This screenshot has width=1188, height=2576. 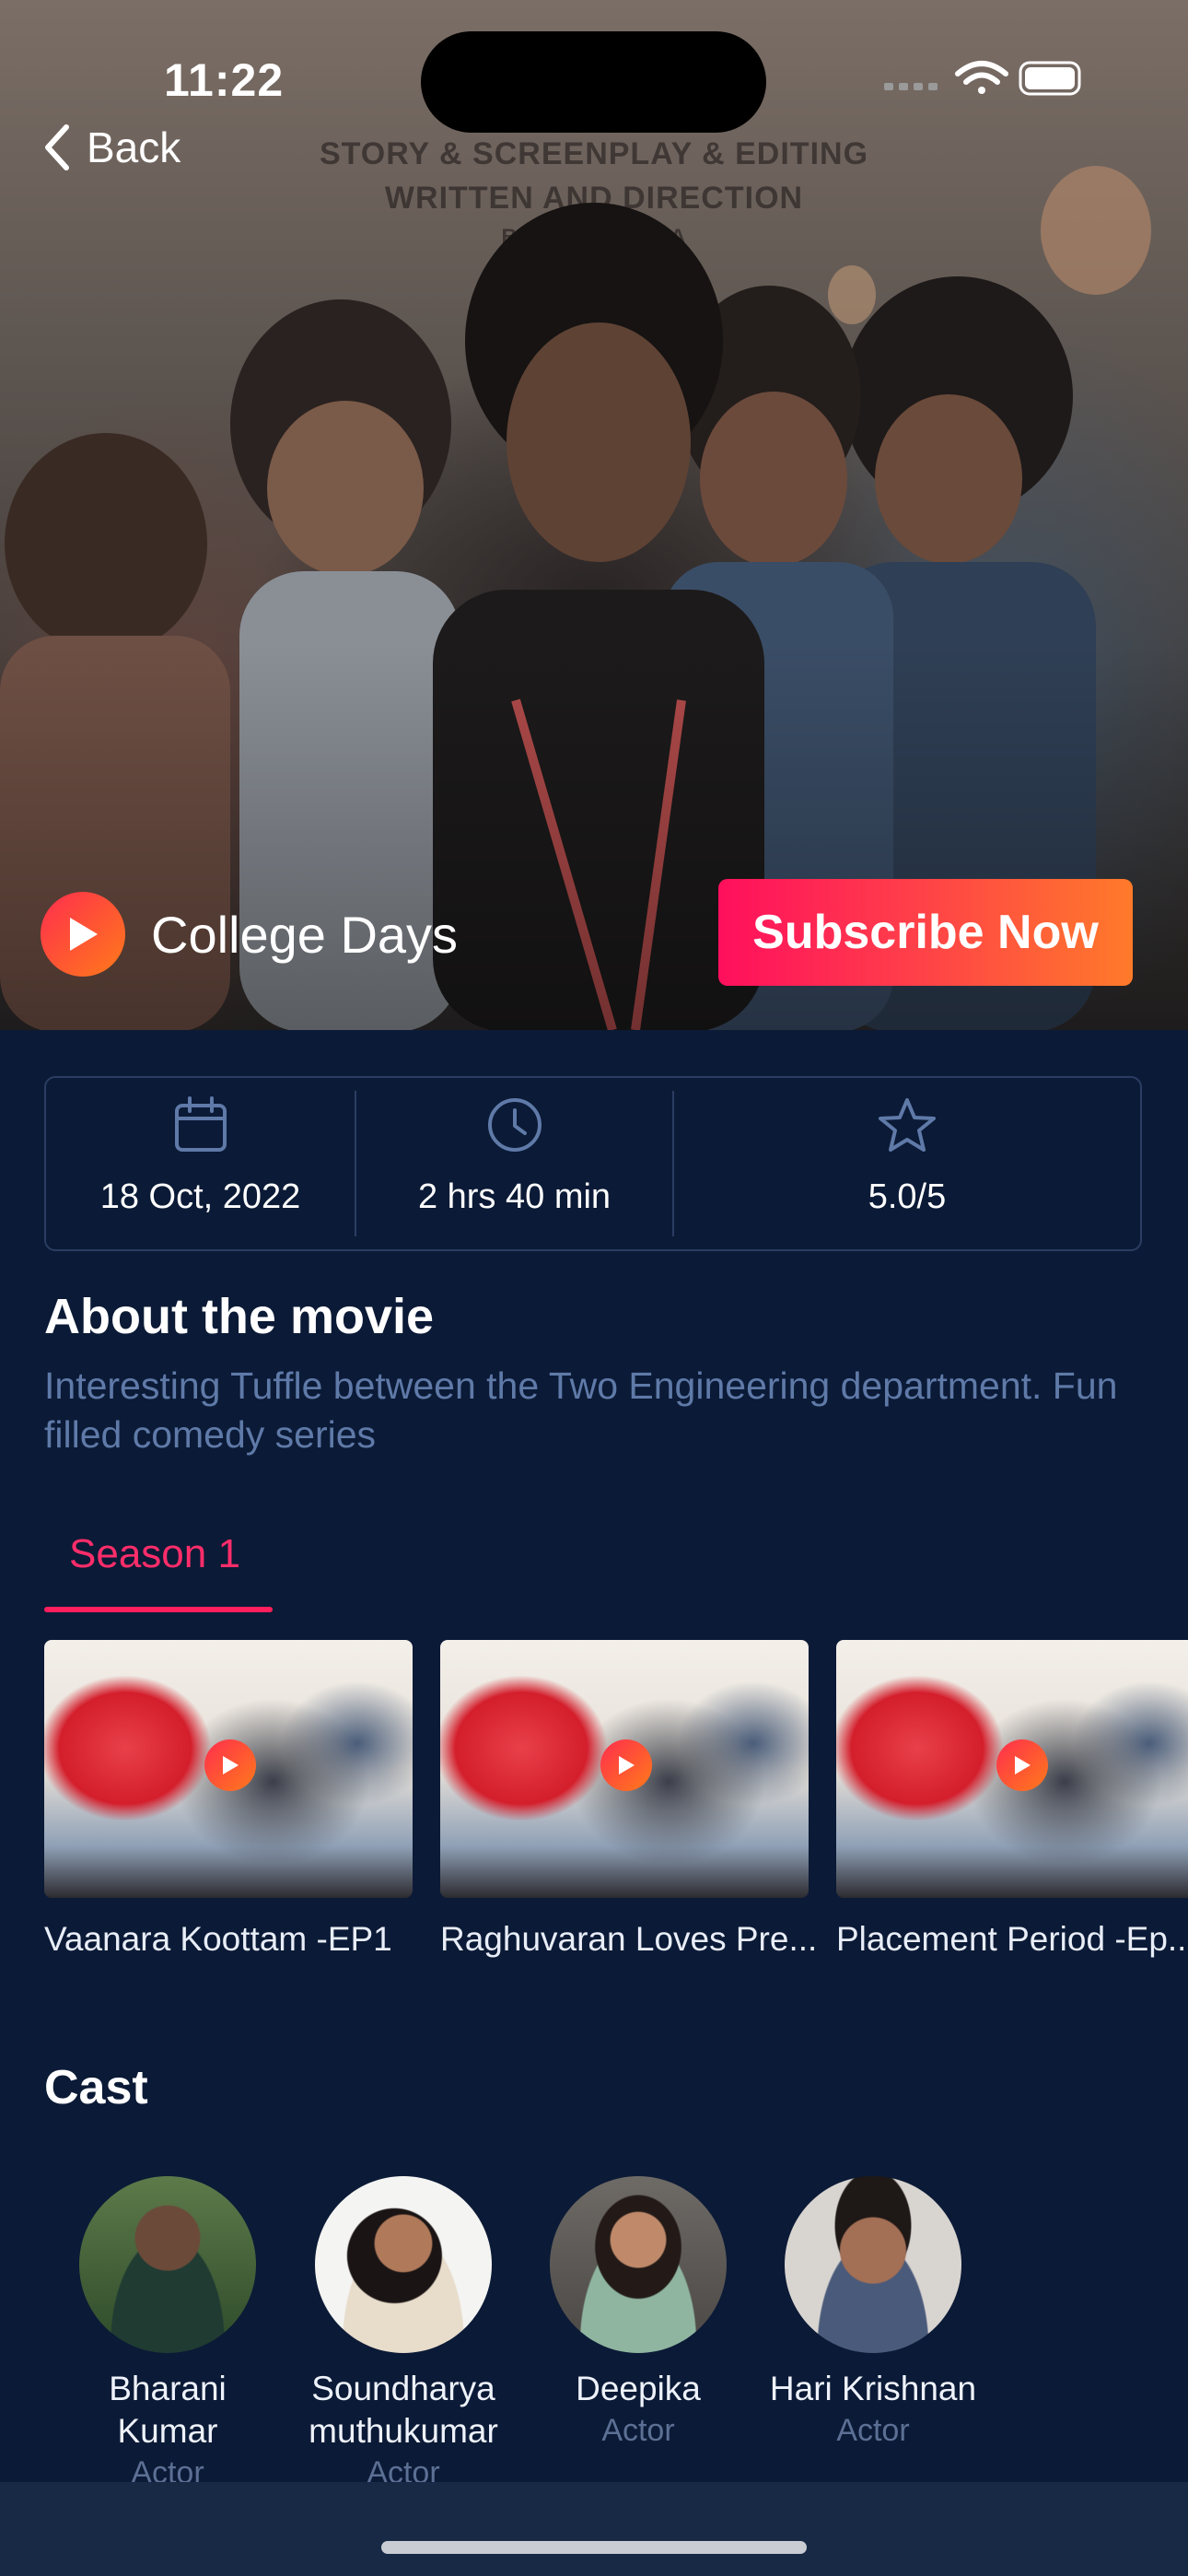 What do you see at coordinates (982, 77) in the screenshot?
I see `wifi-icon` at bounding box center [982, 77].